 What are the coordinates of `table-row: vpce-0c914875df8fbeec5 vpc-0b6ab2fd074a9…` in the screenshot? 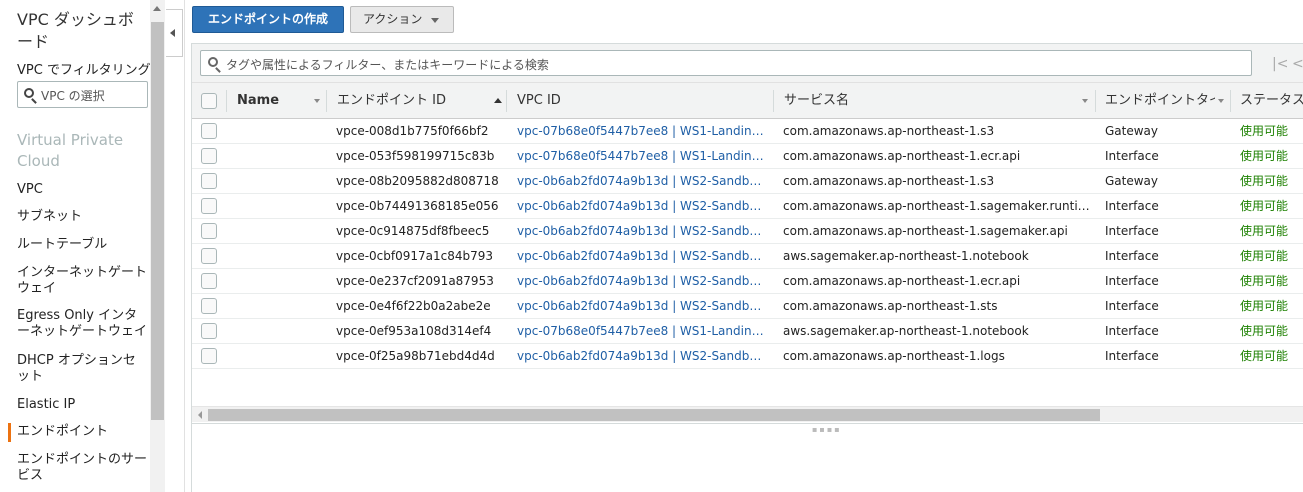 It's located at (747, 231).